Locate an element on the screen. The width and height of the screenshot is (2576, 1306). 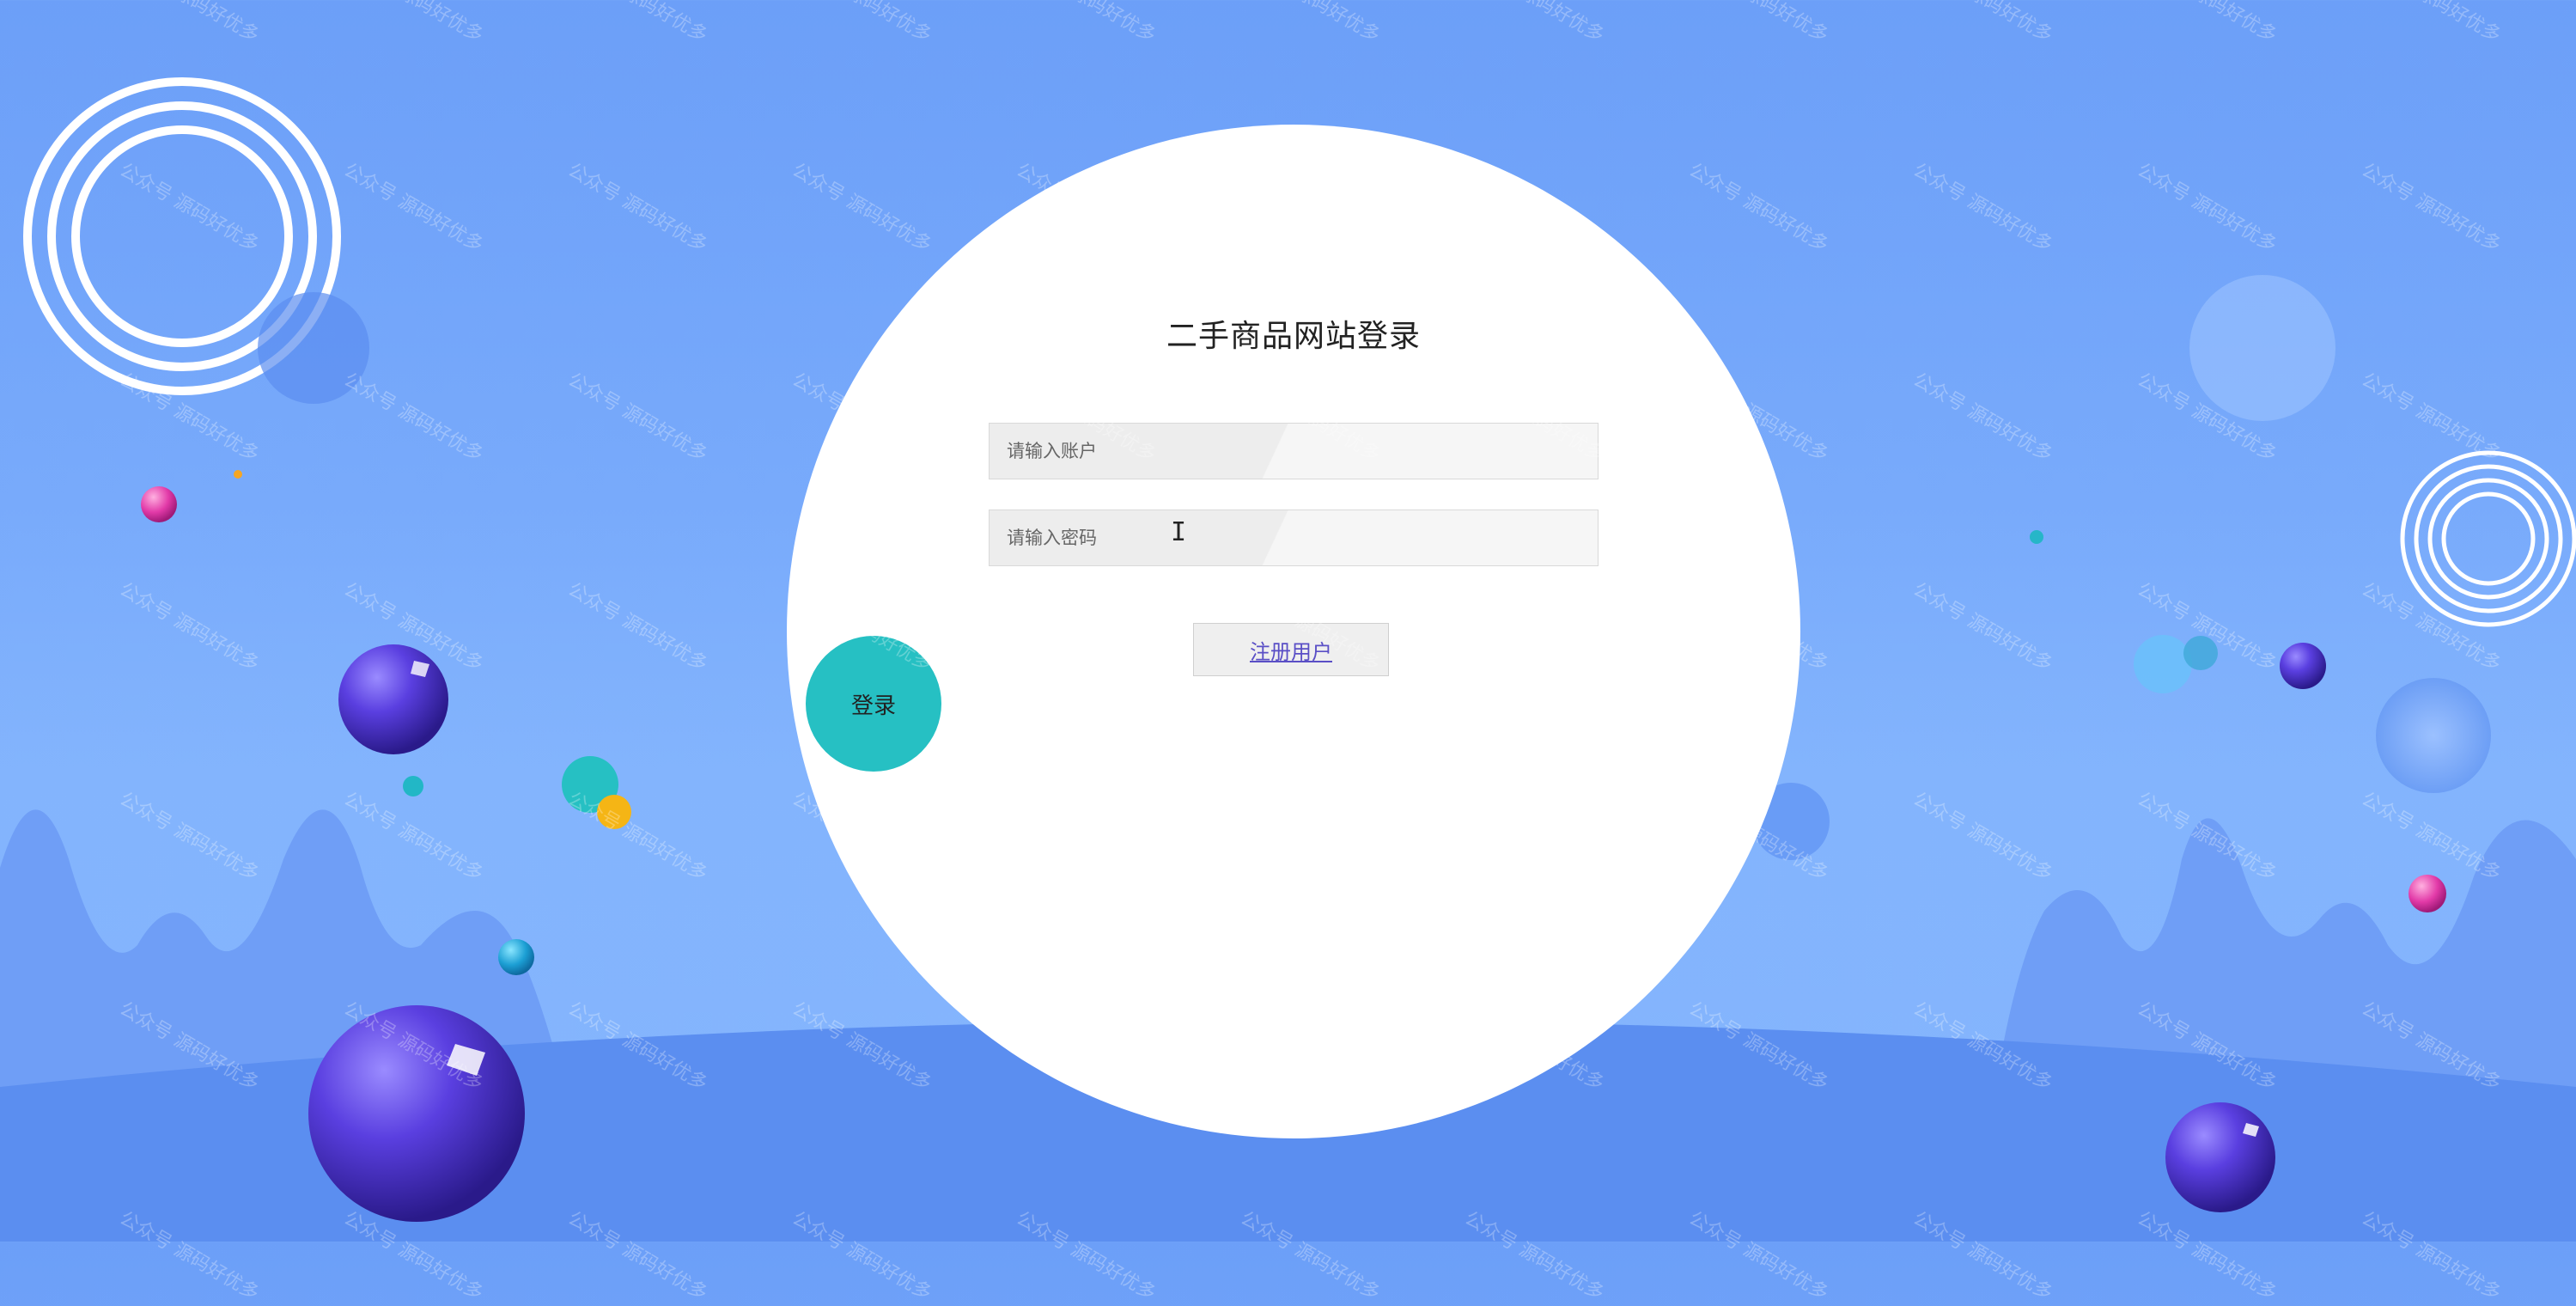
concentric-rings-right is located at coordinates (2488, 538).